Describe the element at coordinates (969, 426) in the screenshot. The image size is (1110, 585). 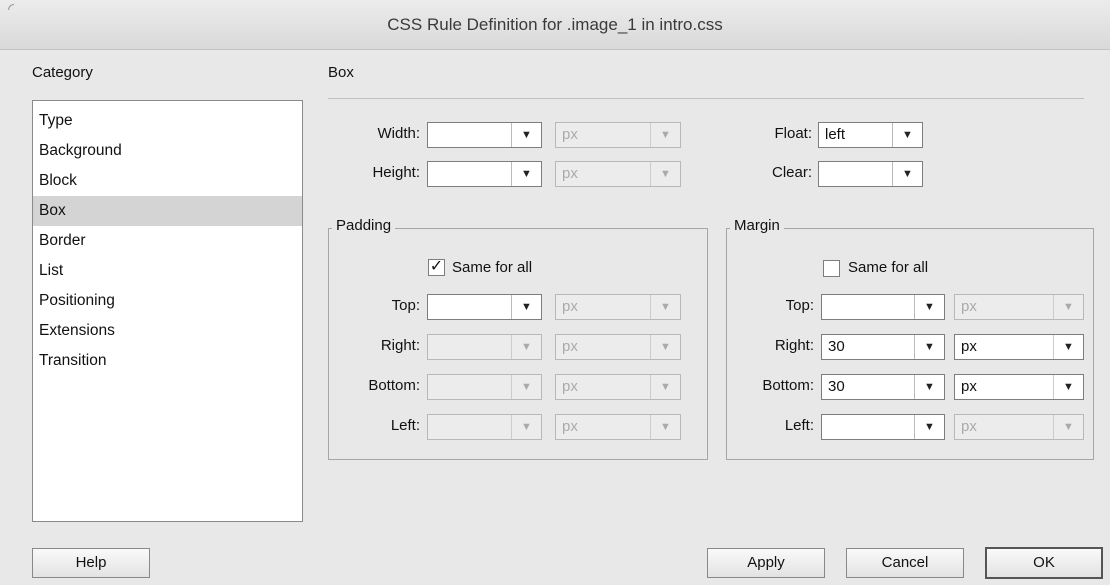
I see `margin-left-unit-value: px` at that location.